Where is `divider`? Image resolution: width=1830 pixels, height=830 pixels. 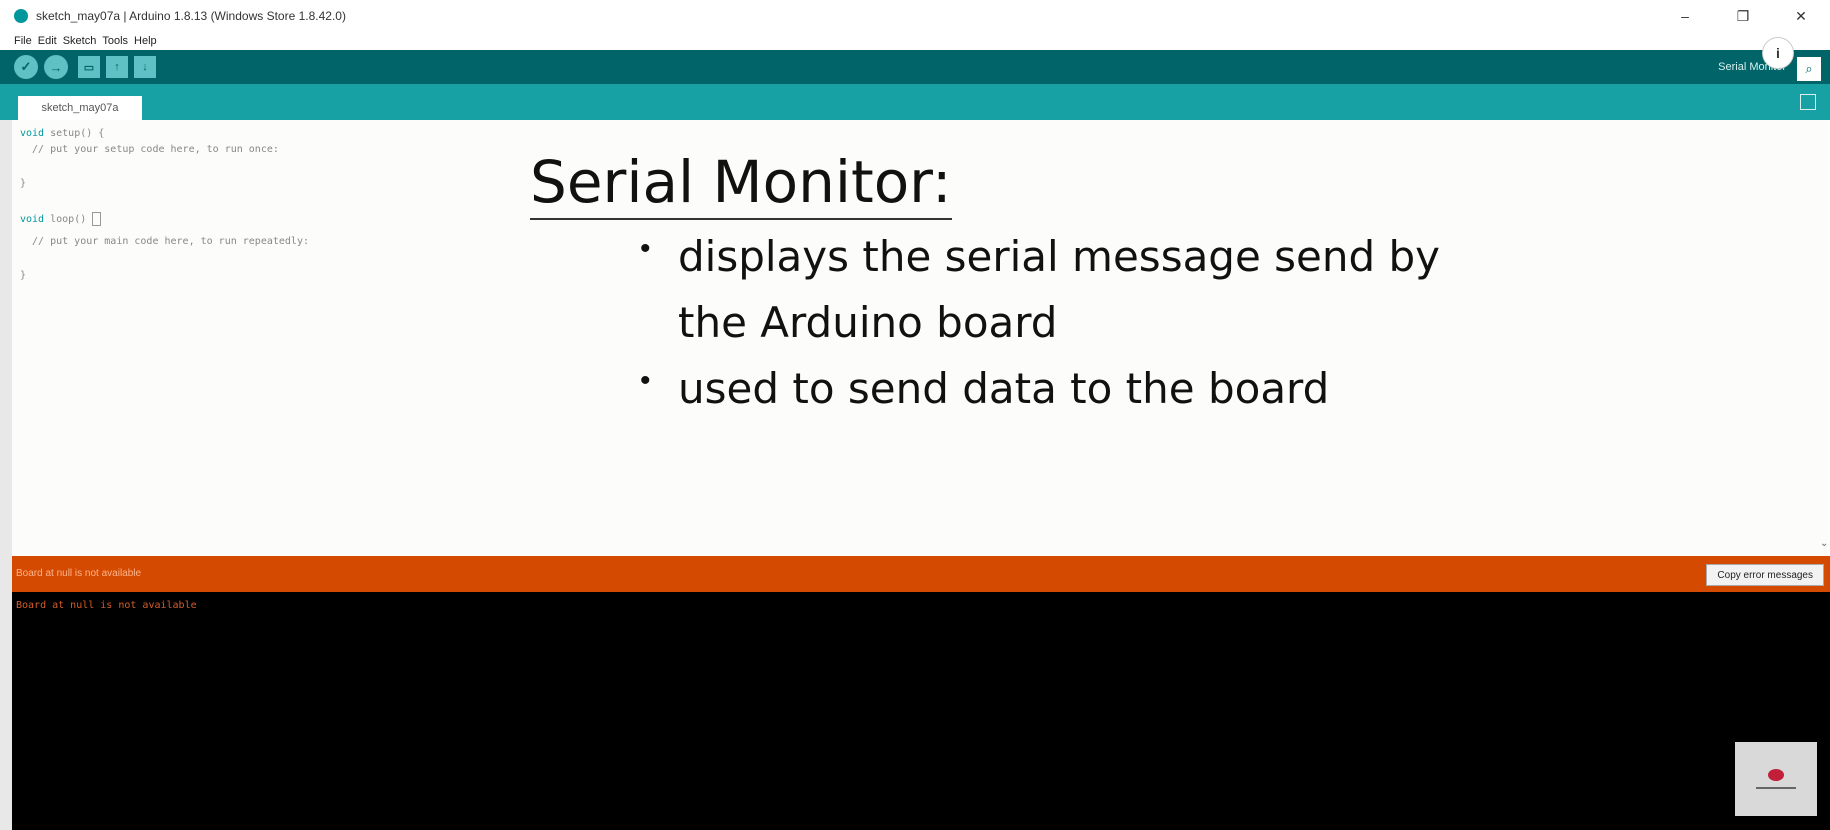
divider is located at coordinates (1776, 788).